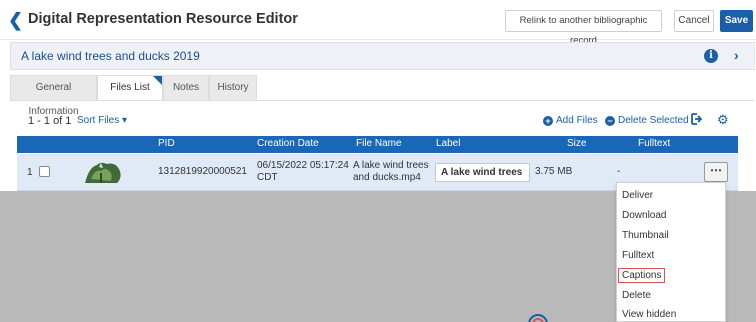 The height and width of the screenshot is (322, 756). I want to click on page-title: Digital Representation Resource Editor, so click(163, 19).